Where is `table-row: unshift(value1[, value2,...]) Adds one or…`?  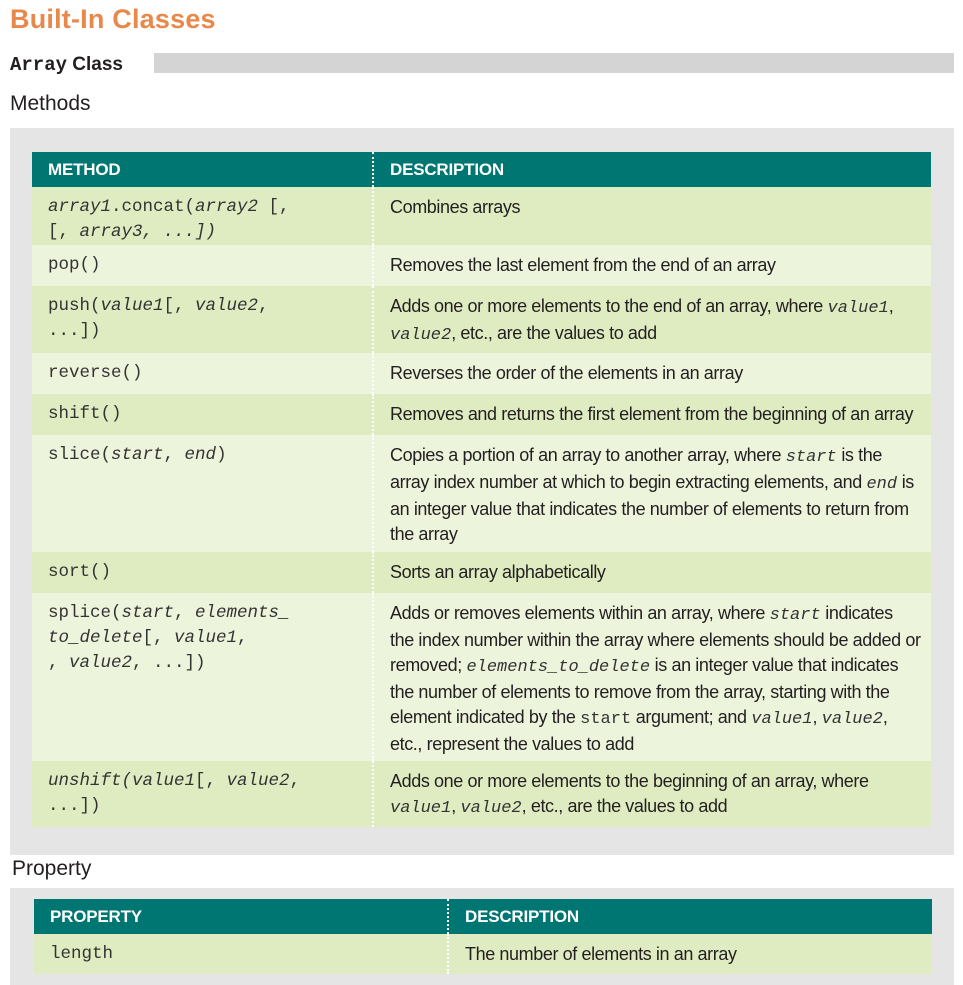
table-row: unshift(value1[, value2,...]) Adds one or… is located at coordinates (481, 794).